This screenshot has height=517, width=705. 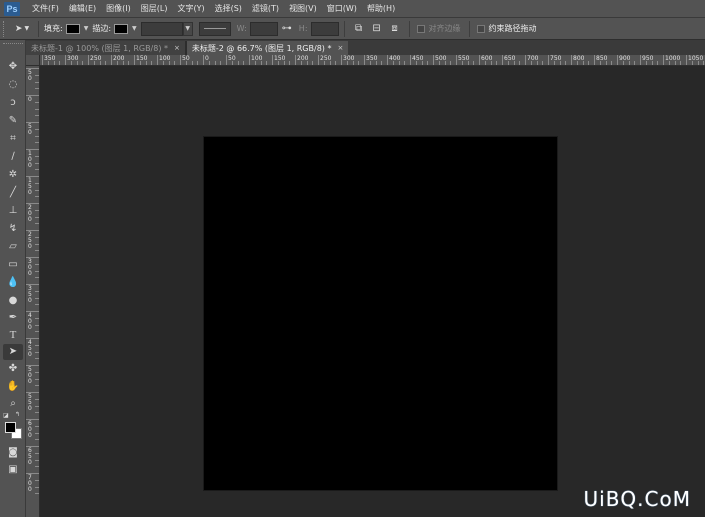 What do you see at coordinates (13, 247) in the screenshot?
I see `eraser-tool-icon: ▱` at bounding box center [13, 247].